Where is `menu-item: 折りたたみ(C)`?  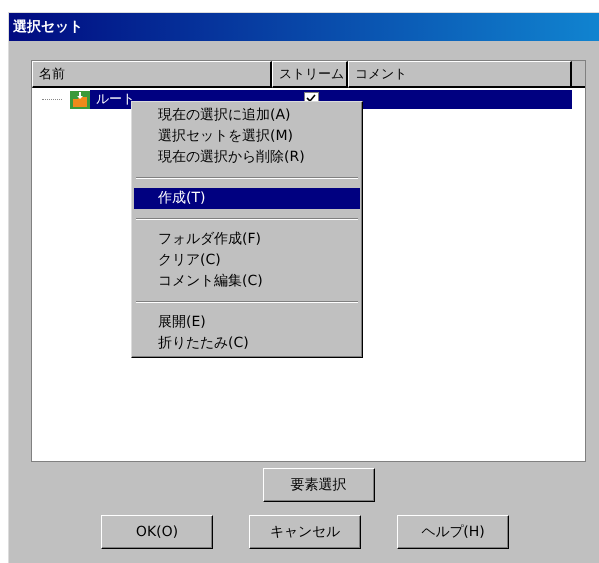
menu-item: 折りたたみ(C) is located at coordinates (247, 343).